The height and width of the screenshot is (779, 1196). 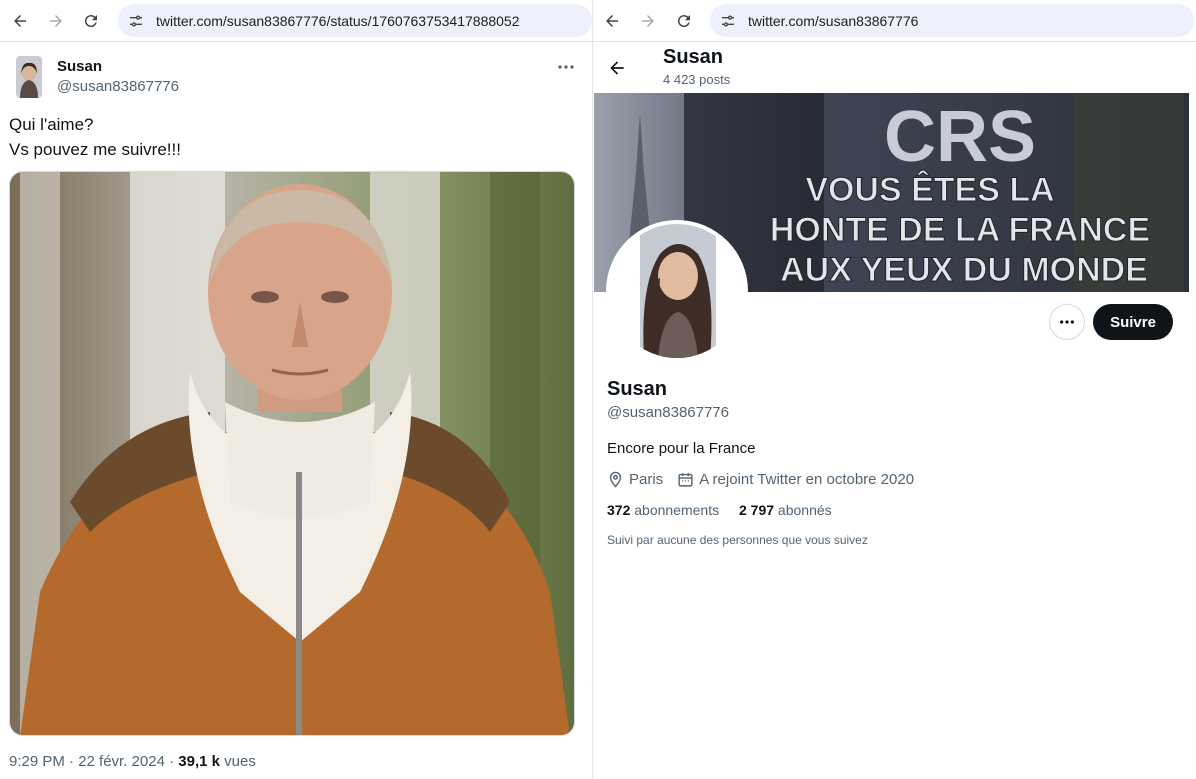 What do you see at coordinates (646, 479) in the screenshot?
I see `profile-location: Paris` at bounding box center [646, 479].